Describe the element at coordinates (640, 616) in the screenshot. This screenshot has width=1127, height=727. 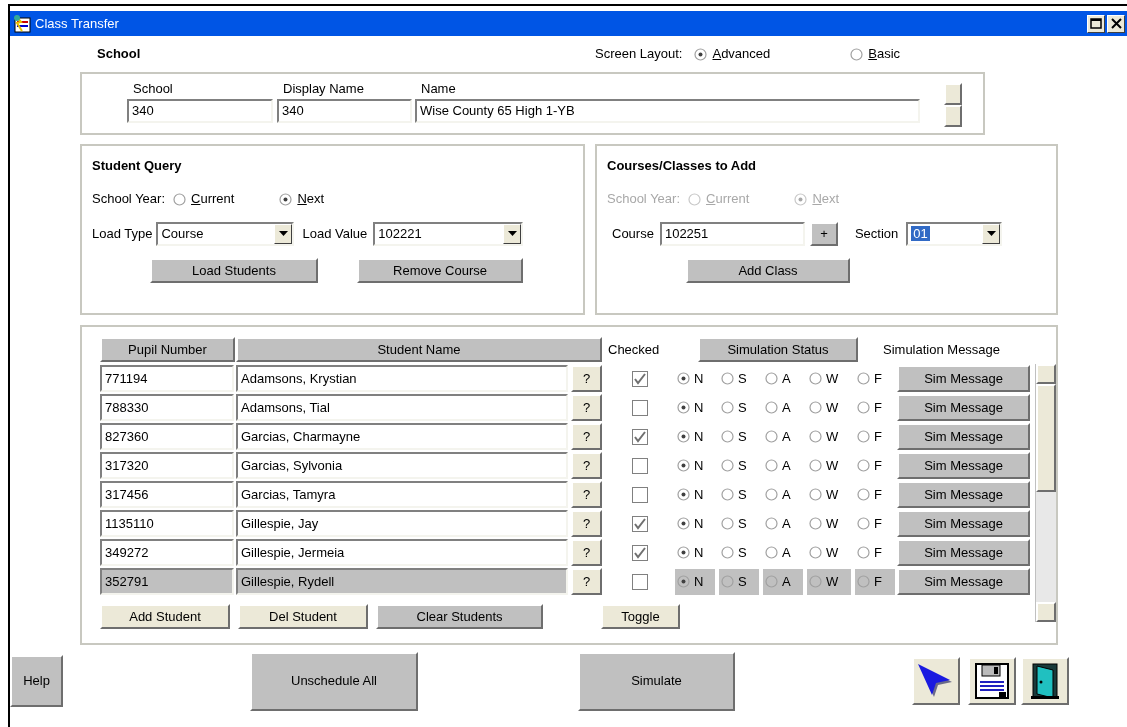
I see `toggle-button: Toggle` at that location.